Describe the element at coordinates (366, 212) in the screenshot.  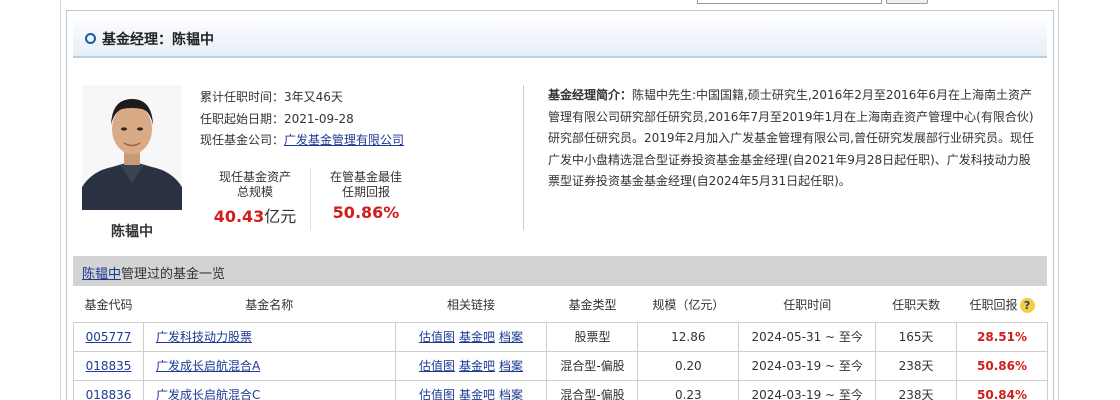
I see `best-return-value: 50.86%` at that location.